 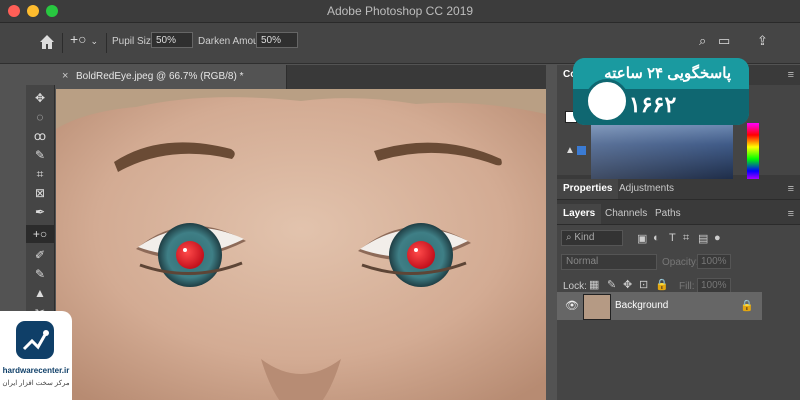 I want to click on lock-artboard-icon: ⊡, so click(x=643, y=284).